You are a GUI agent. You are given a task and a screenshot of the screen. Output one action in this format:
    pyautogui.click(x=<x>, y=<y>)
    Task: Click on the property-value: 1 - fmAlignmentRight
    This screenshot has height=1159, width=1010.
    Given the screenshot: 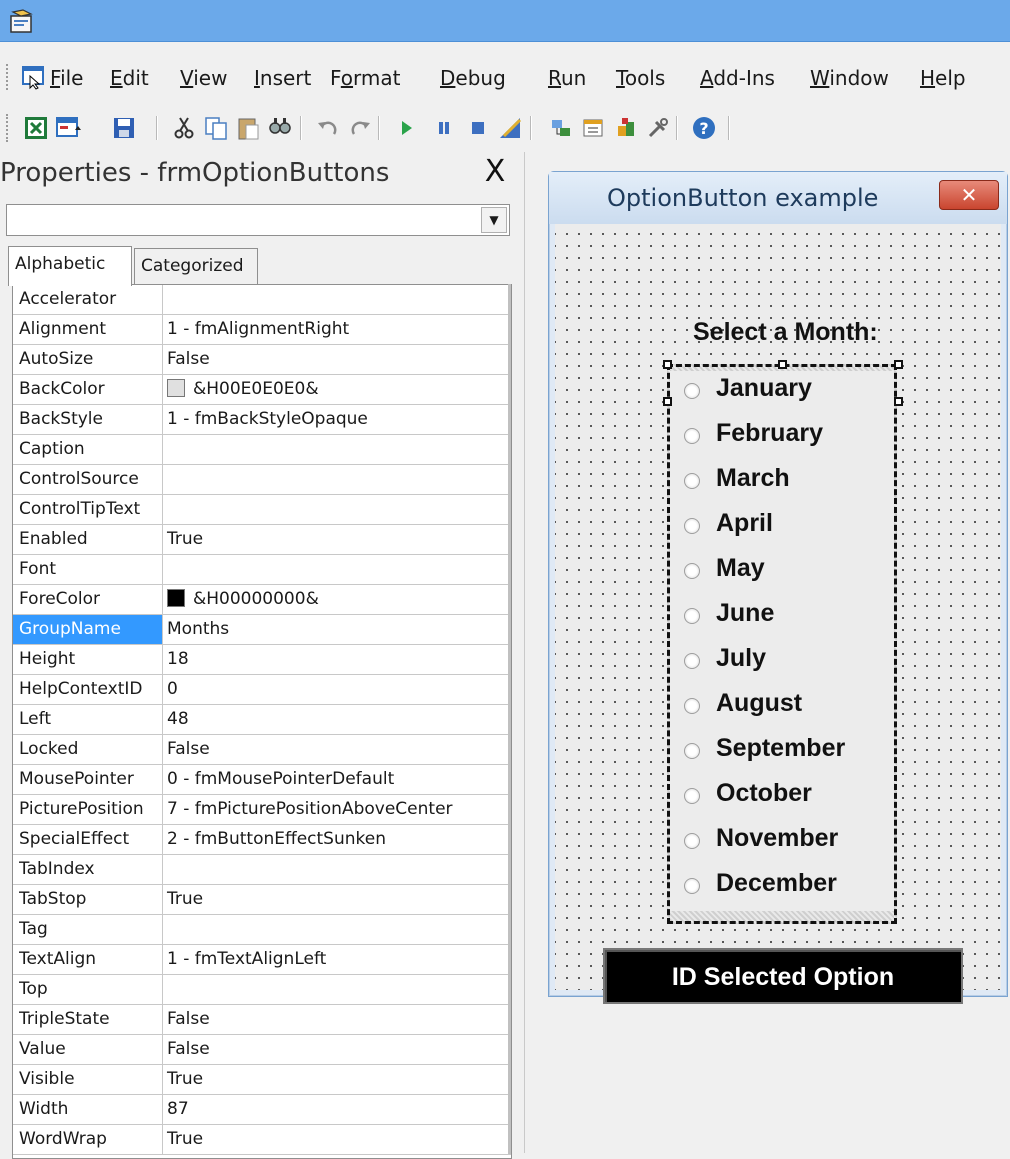 What is the action you would take?
    pyautogui.click(x=258, y=329)
    